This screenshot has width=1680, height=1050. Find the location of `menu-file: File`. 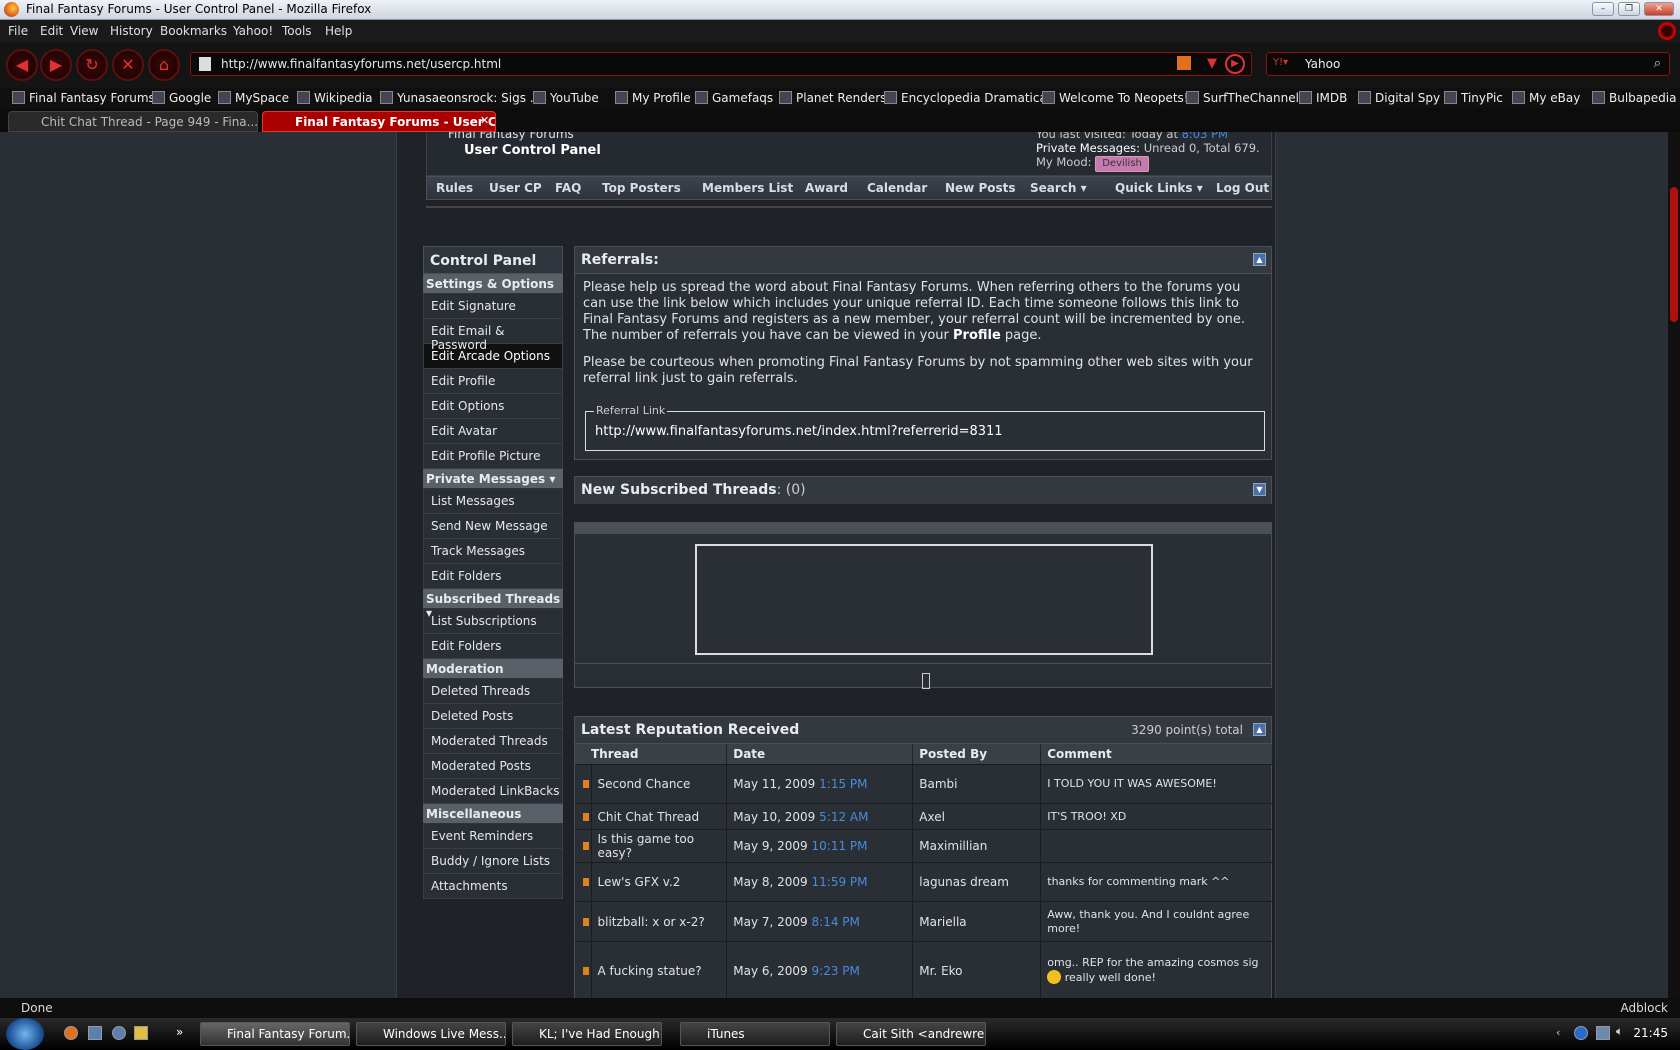

menu-file: File is located at coordinates (18, 31).